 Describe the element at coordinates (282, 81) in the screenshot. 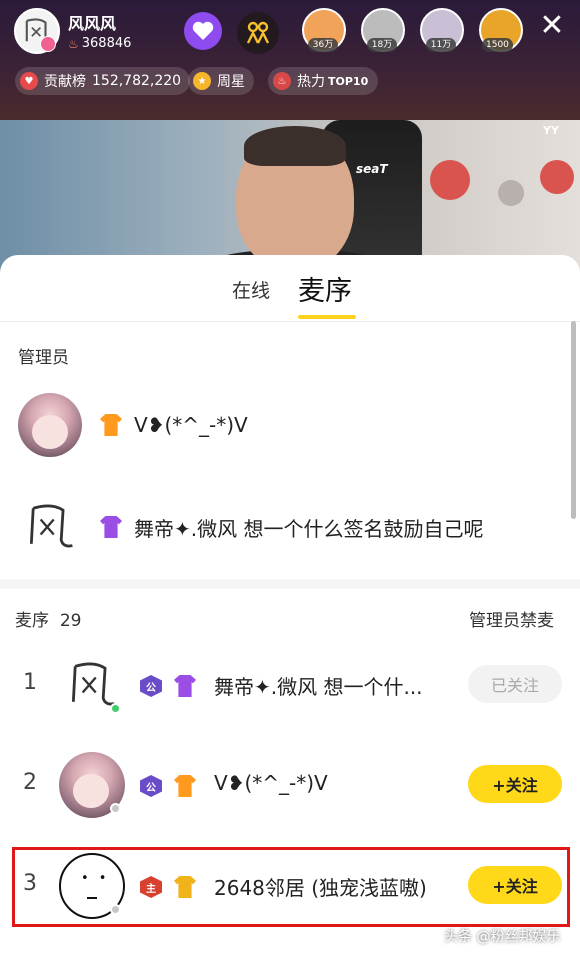

I see `flame-icon: ♨` at that location.